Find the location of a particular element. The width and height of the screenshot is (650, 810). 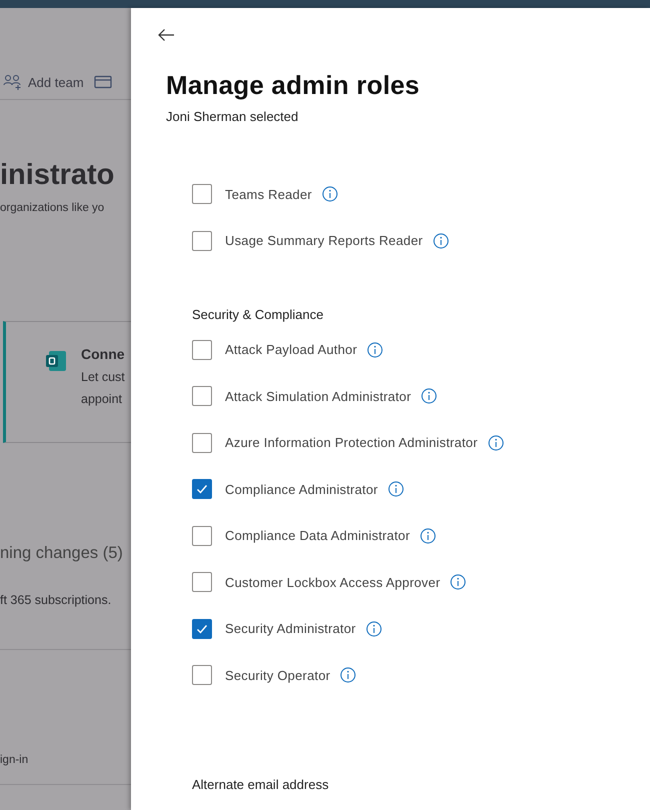

card-title: Conne is located at coordinates (103, 354).